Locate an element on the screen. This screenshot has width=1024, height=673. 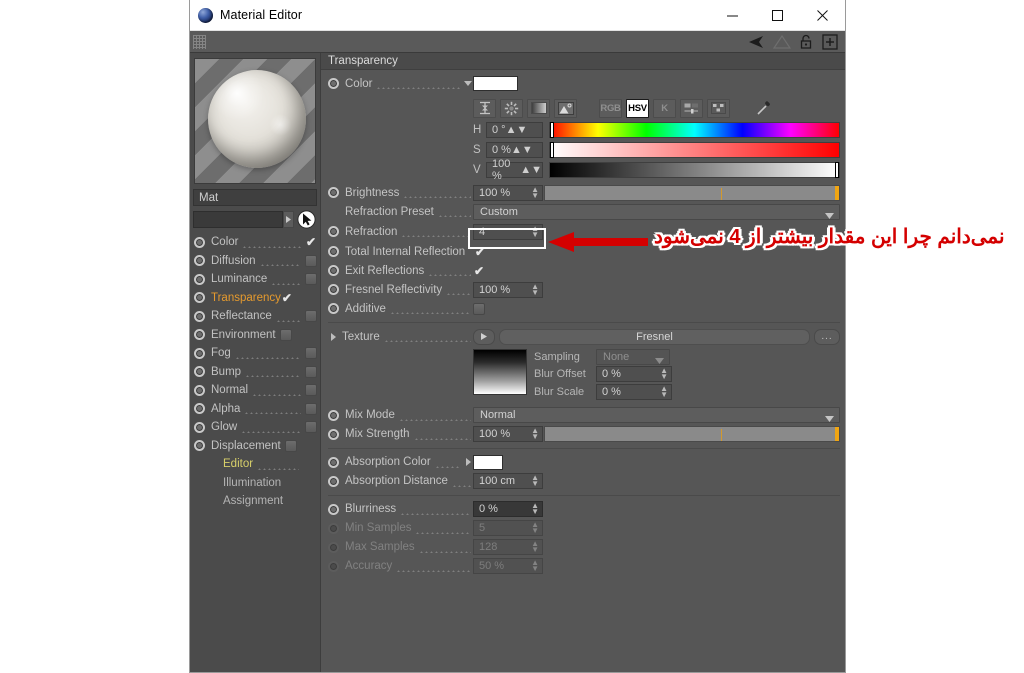
channel-environment: Environment is located at coordinates (255, 335).